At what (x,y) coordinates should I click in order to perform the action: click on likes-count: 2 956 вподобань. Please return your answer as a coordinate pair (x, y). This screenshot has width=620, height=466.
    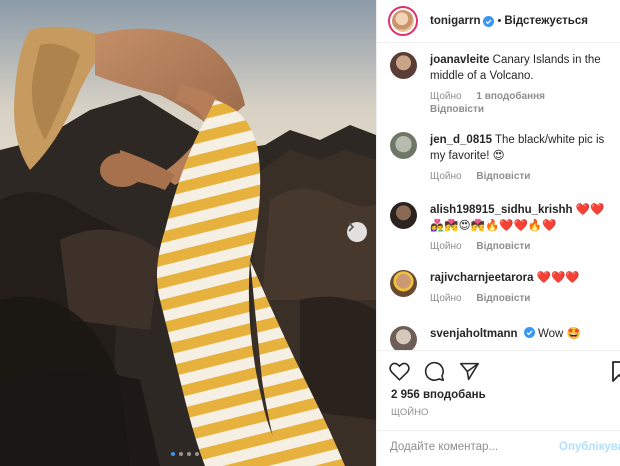
    Looking at the image, I should click on (438, 395).